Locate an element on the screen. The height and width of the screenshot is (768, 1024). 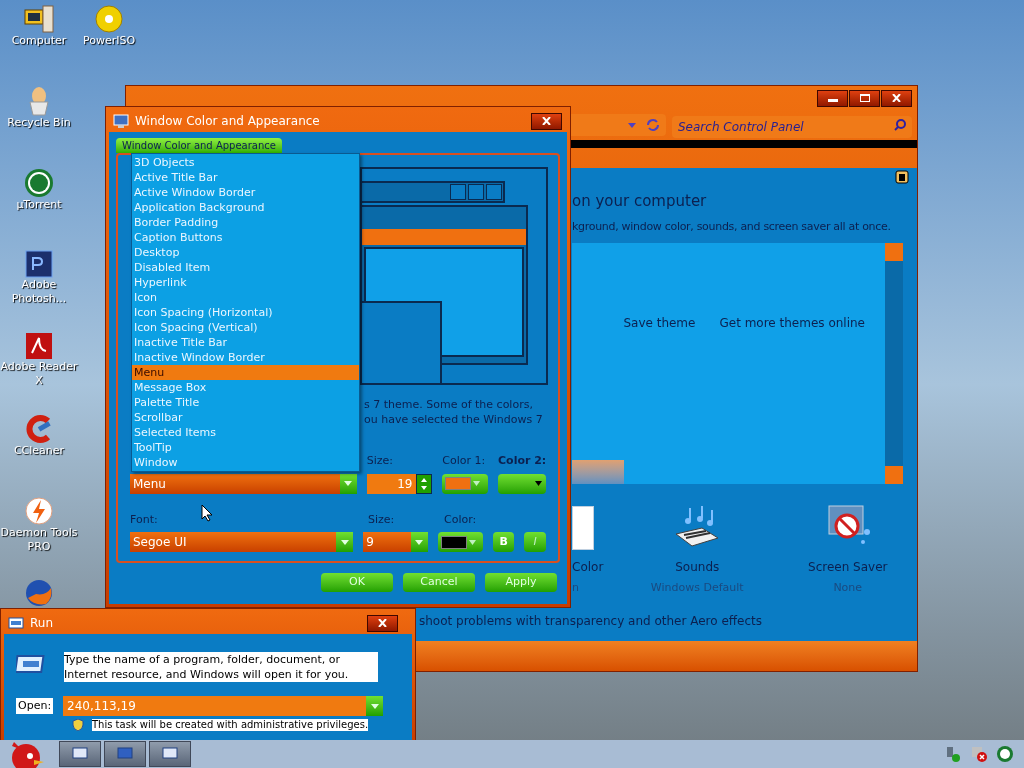
list-item: 3D Objects is located at coordinates (245, 162).